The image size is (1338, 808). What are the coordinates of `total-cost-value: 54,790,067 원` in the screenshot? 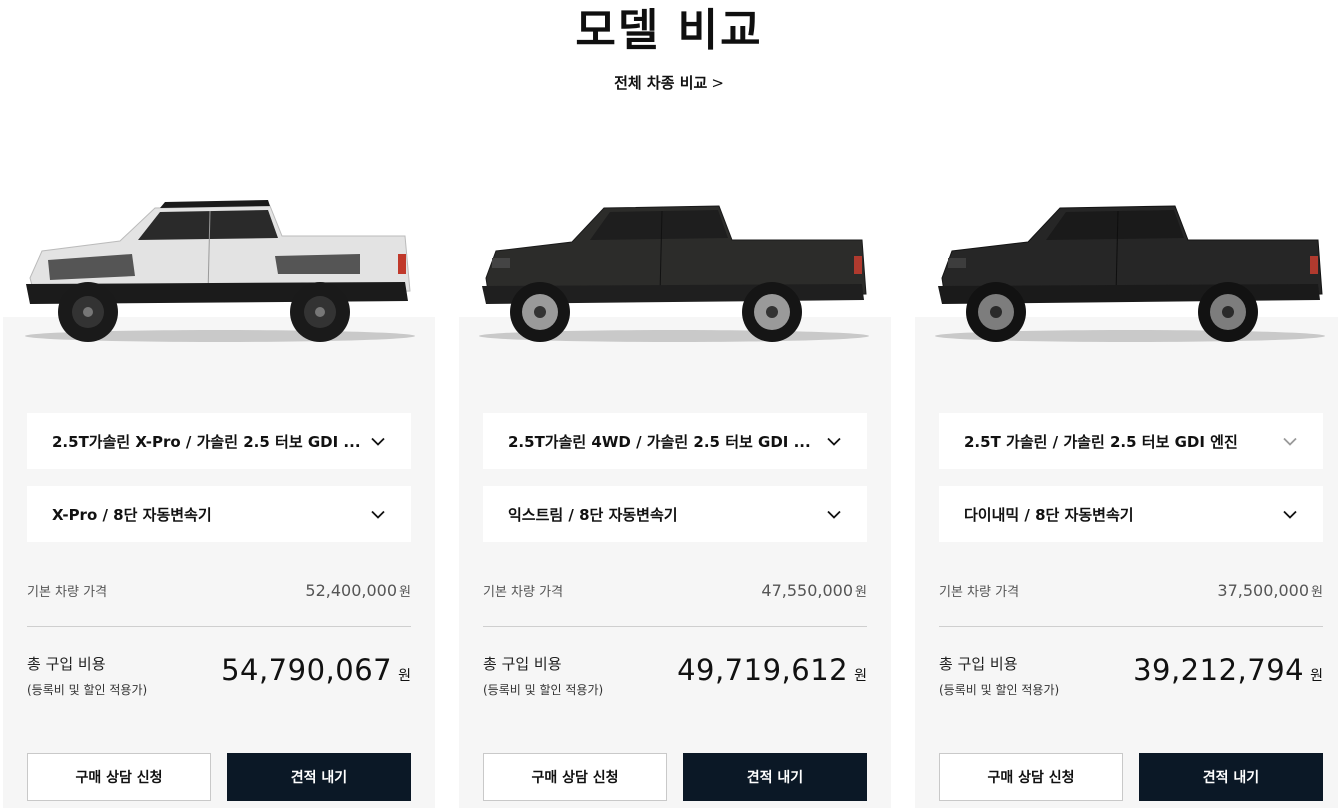 It's located at (316, 670).